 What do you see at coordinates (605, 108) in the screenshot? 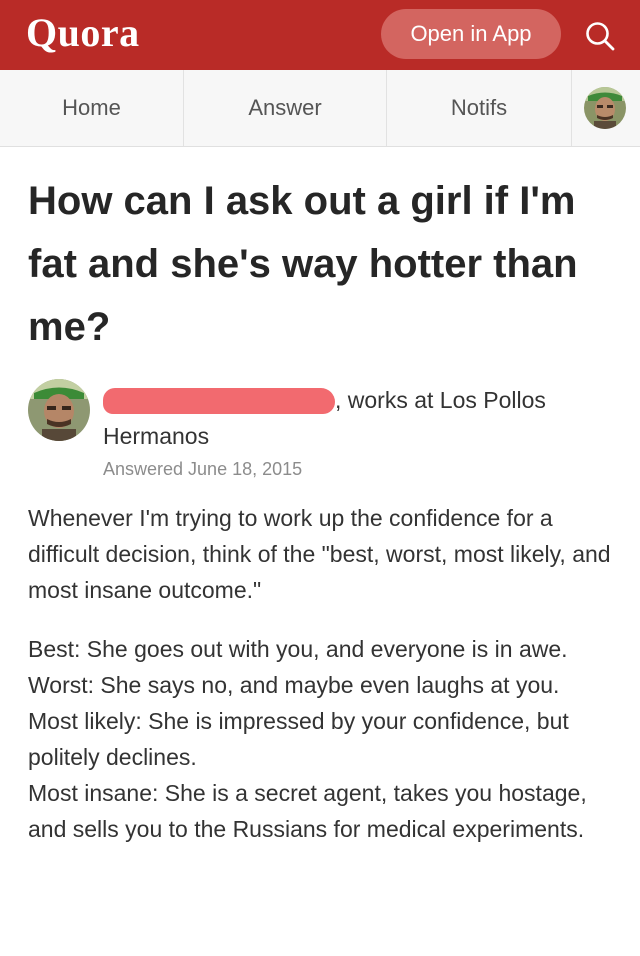
I see `profile-avatar` at bounding box center [605, 108].